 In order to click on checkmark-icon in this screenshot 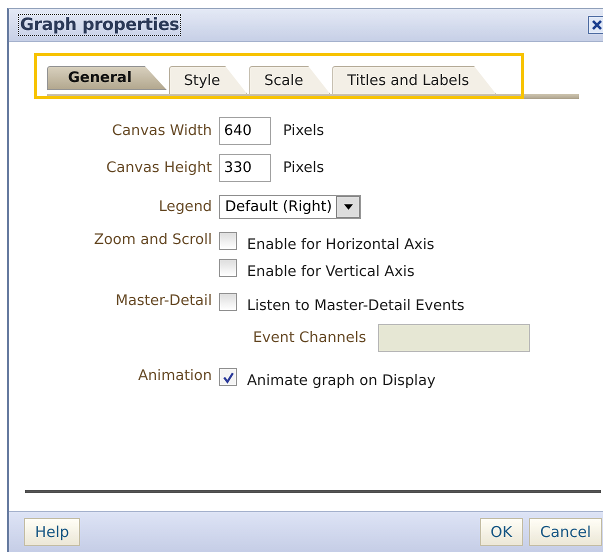, I will do `click(228, 377)`.